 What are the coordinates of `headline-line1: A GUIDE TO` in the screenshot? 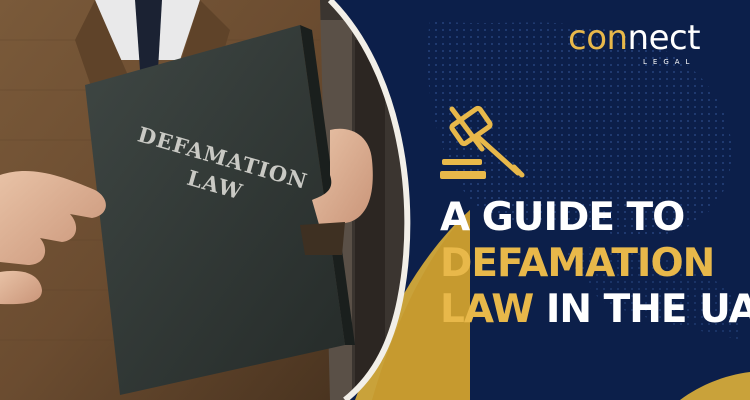 It's located at (562, 217).